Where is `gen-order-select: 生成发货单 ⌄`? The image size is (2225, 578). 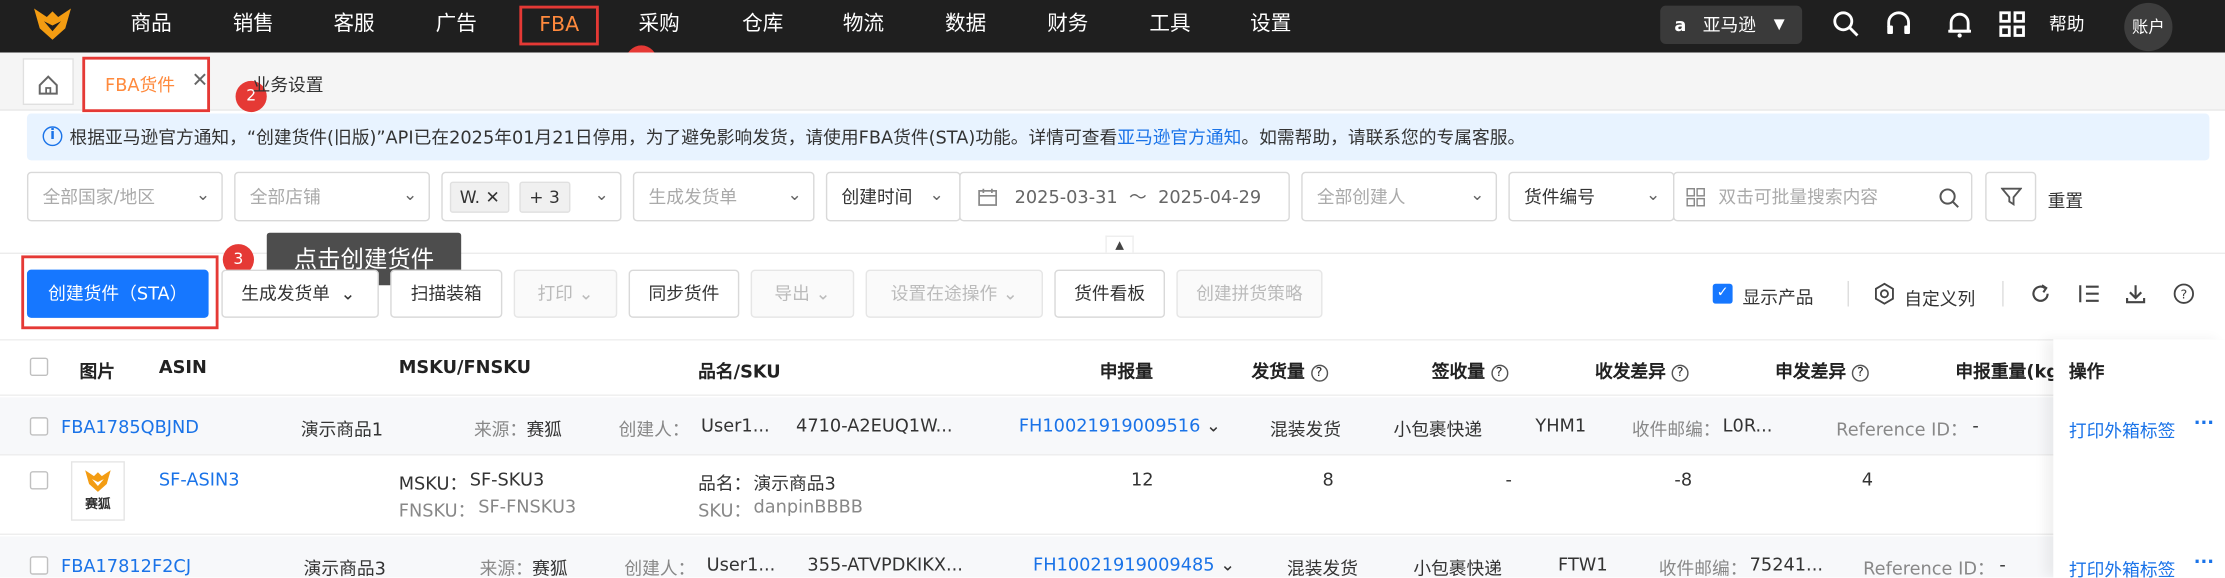
gen-order-select: 生成发货单 ⌄ is located at coordinates (723, 196).